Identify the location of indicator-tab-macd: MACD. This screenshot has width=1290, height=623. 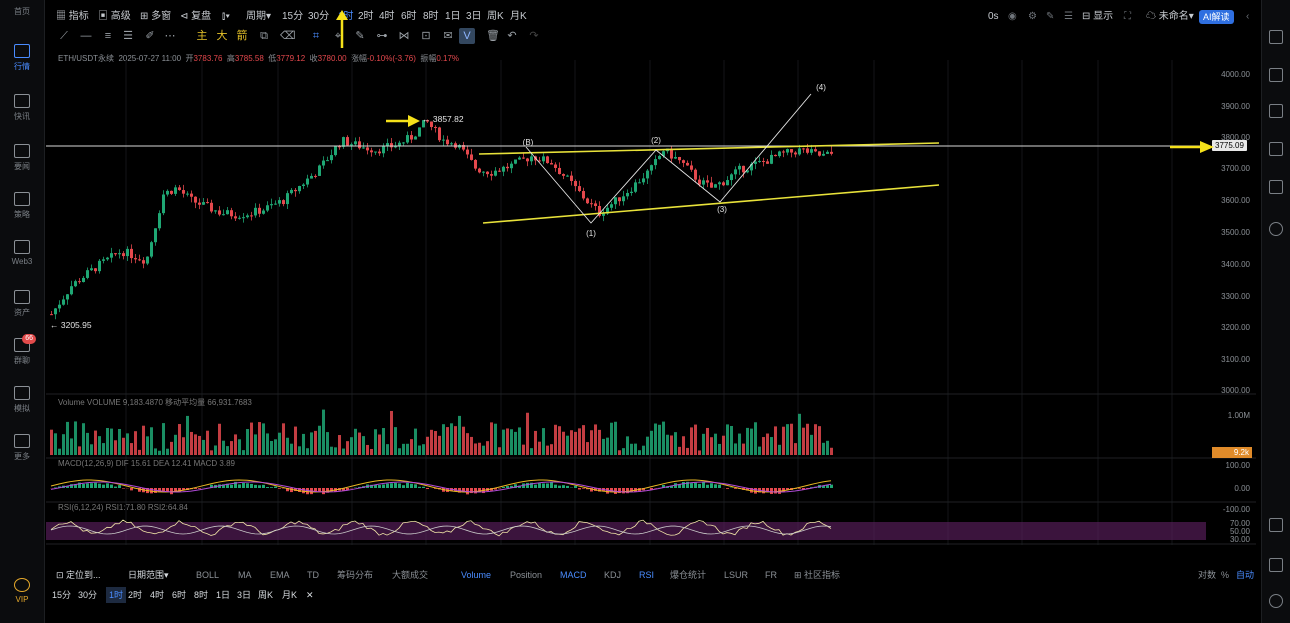
(573, 575).